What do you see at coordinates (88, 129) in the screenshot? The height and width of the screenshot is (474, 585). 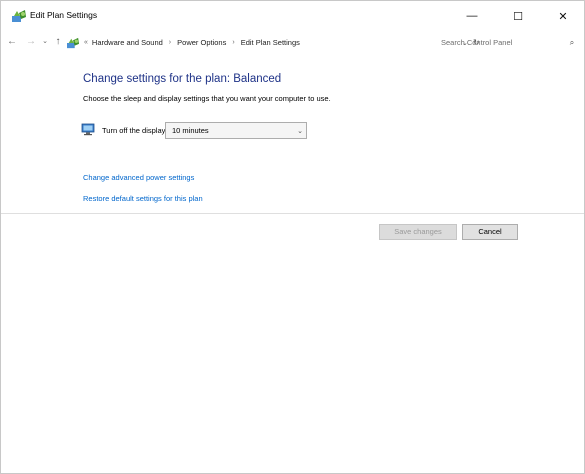 I see `monitor-icon` at bounding box center [88, 129].